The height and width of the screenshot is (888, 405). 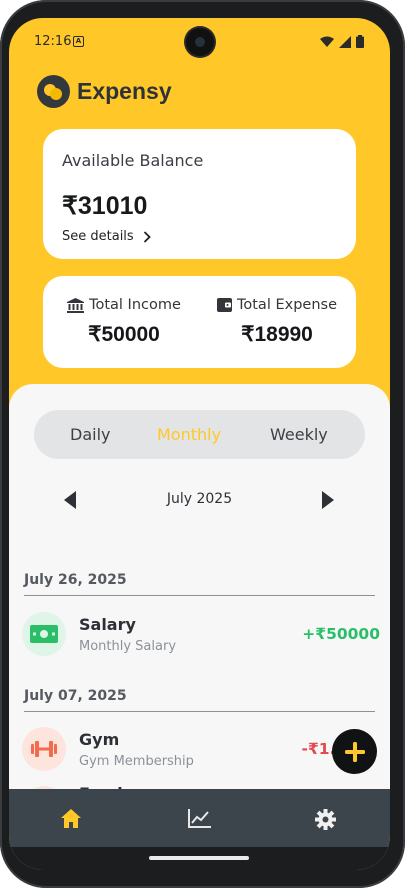 What do you see at coordinates (286, 305) in the screenshot?
I see `total-expense-label: Total Expense` at bounding box center [286, 305].